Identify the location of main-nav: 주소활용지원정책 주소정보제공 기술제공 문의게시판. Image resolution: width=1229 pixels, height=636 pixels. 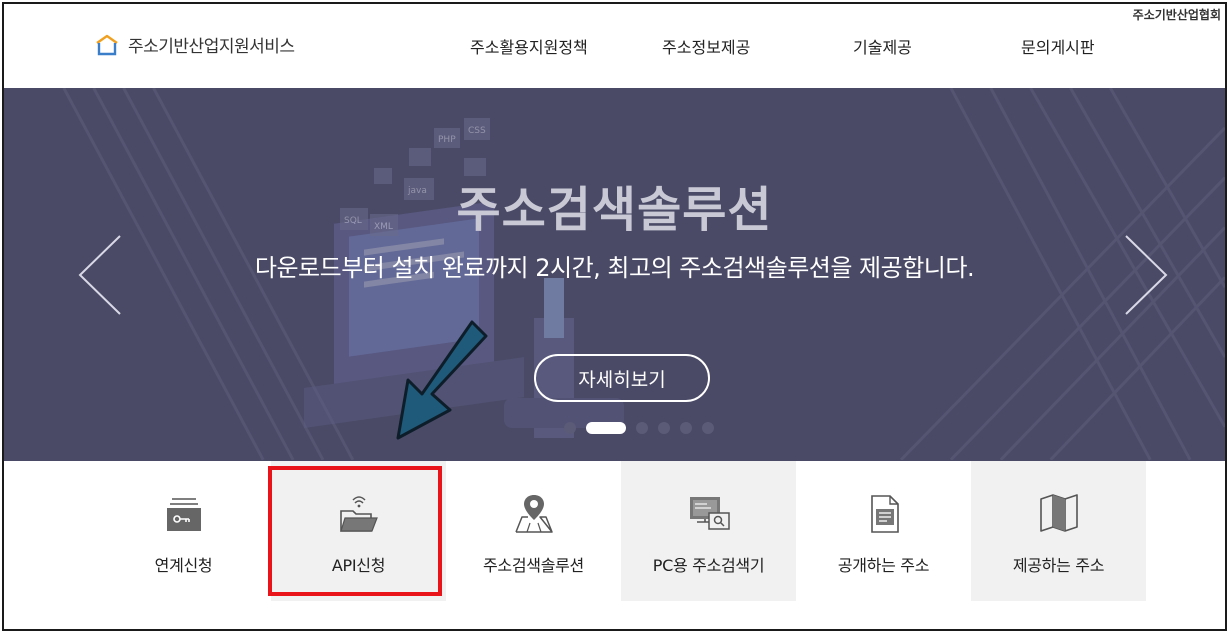
(614, 46).